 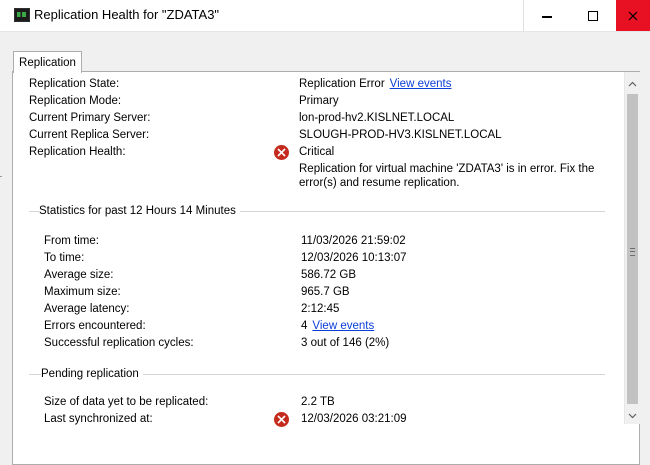 I want to click on replication-health-value: Critical, so click(x=317, y=152).